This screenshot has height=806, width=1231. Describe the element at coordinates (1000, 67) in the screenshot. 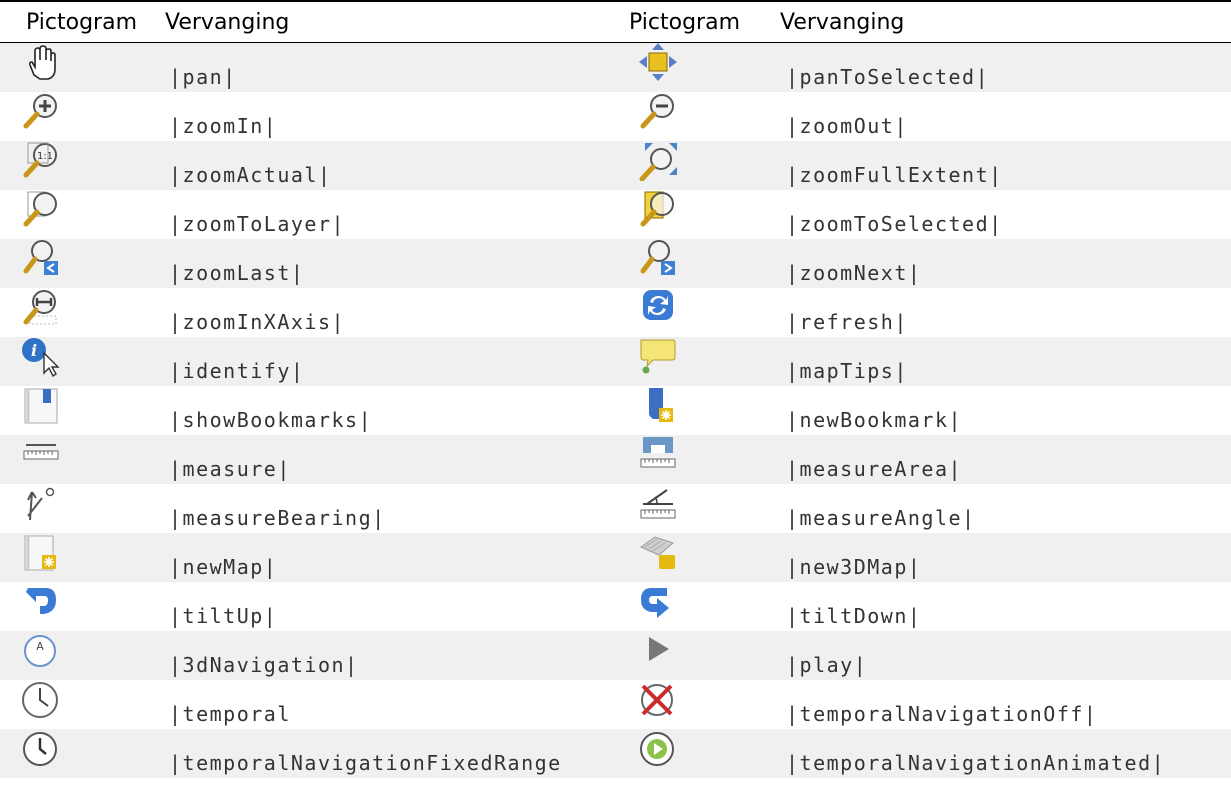

I see `replacement-right: |panToSelected|` at that location.